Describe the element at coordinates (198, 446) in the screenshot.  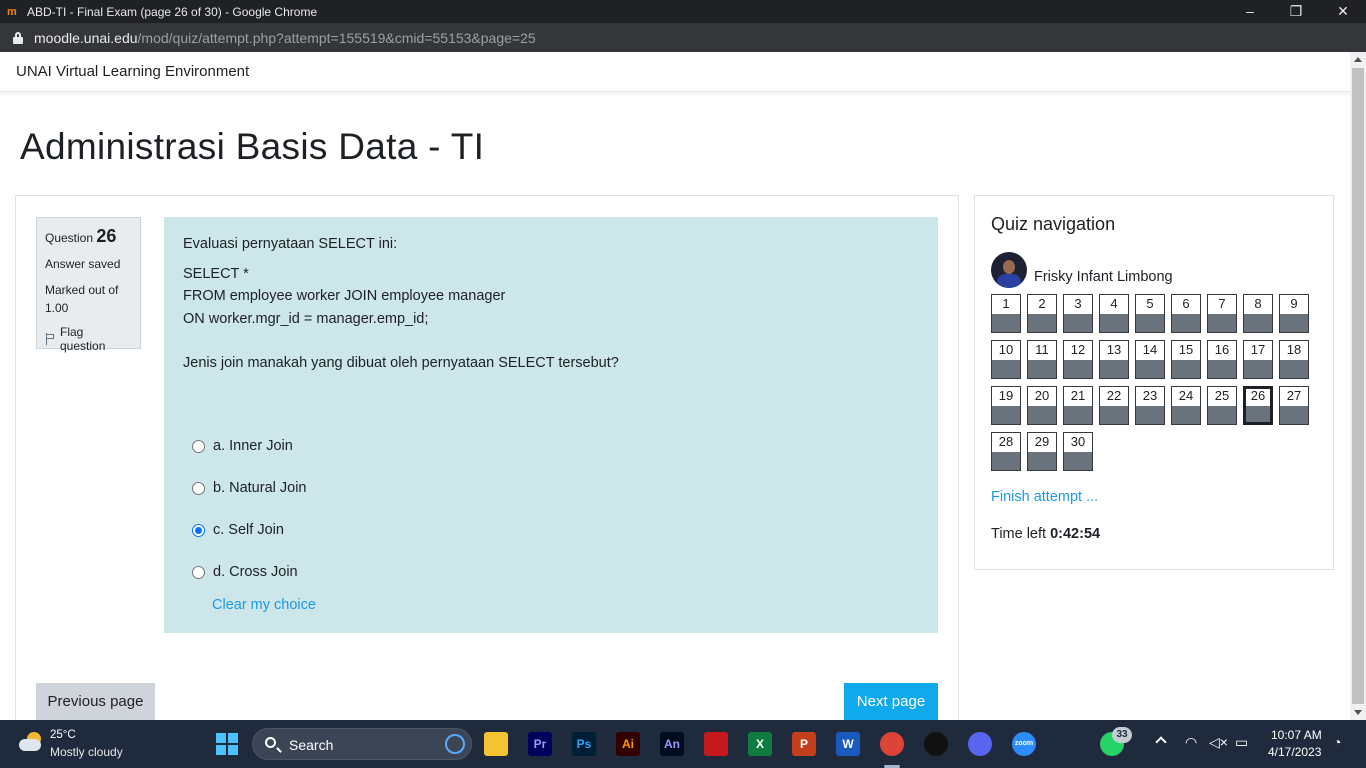
I see `answer-radio-a` at that location.